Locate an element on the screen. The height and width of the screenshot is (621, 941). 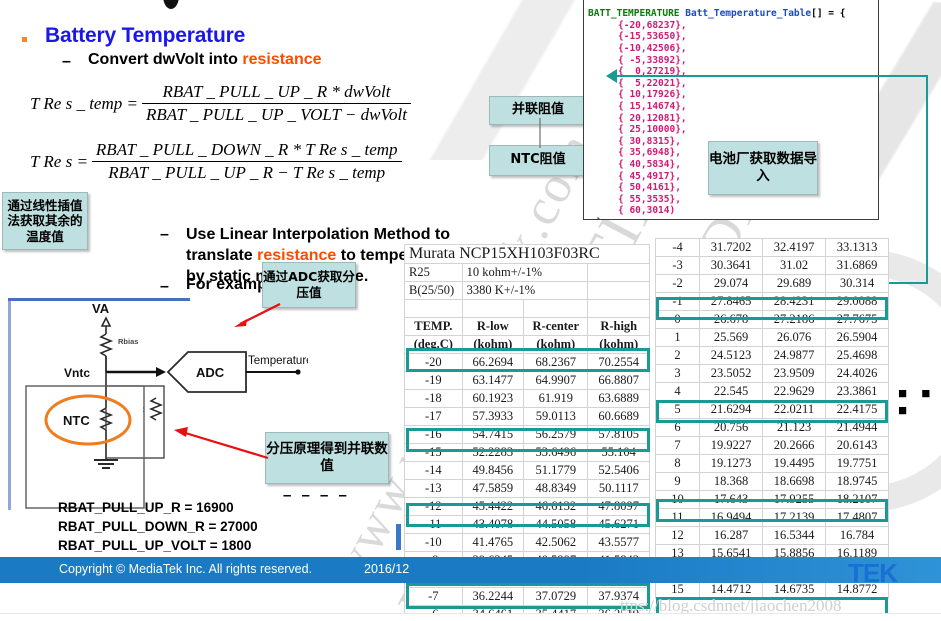
cell-r-high: 24.4026 is located at coordinates (857, 373).